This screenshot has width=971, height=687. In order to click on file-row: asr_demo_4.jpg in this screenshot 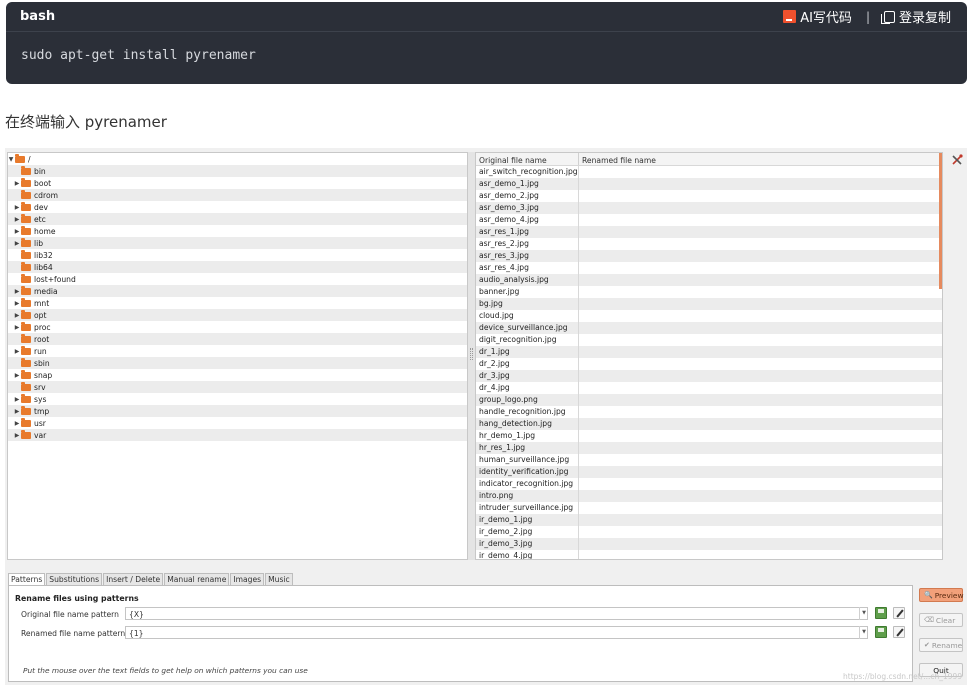, I will do `click(709, 220)`.